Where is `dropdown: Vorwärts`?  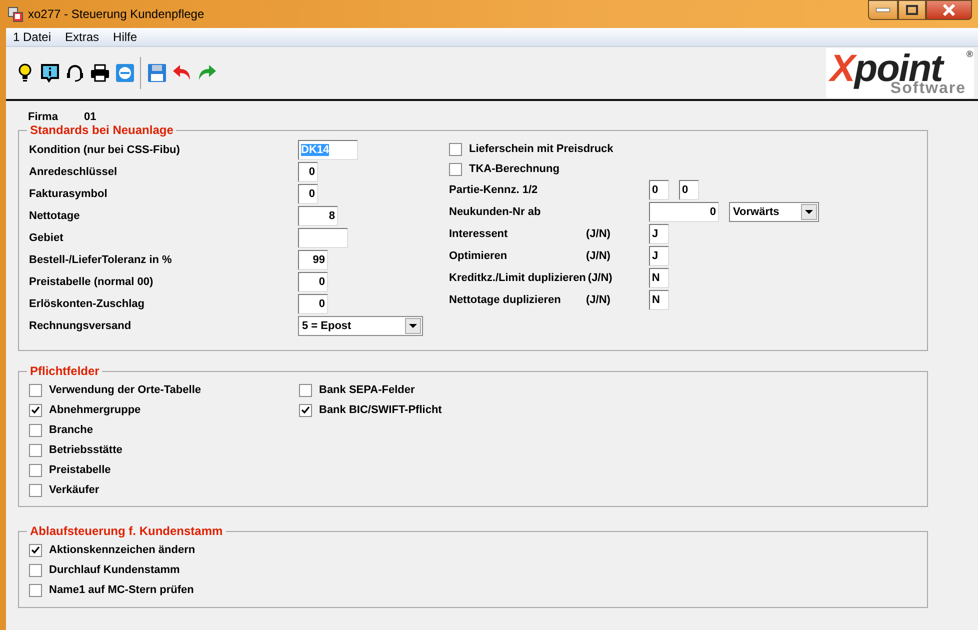
dropdown: Vorwärts is located at coordinates (774, 212).